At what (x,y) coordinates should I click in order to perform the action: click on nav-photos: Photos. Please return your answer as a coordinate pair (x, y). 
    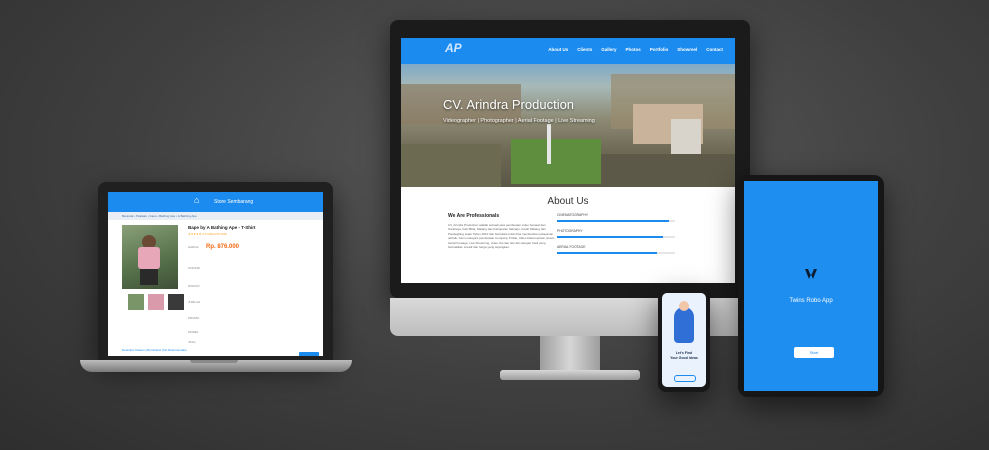
    Looking at the image, I should click on (632, 49).